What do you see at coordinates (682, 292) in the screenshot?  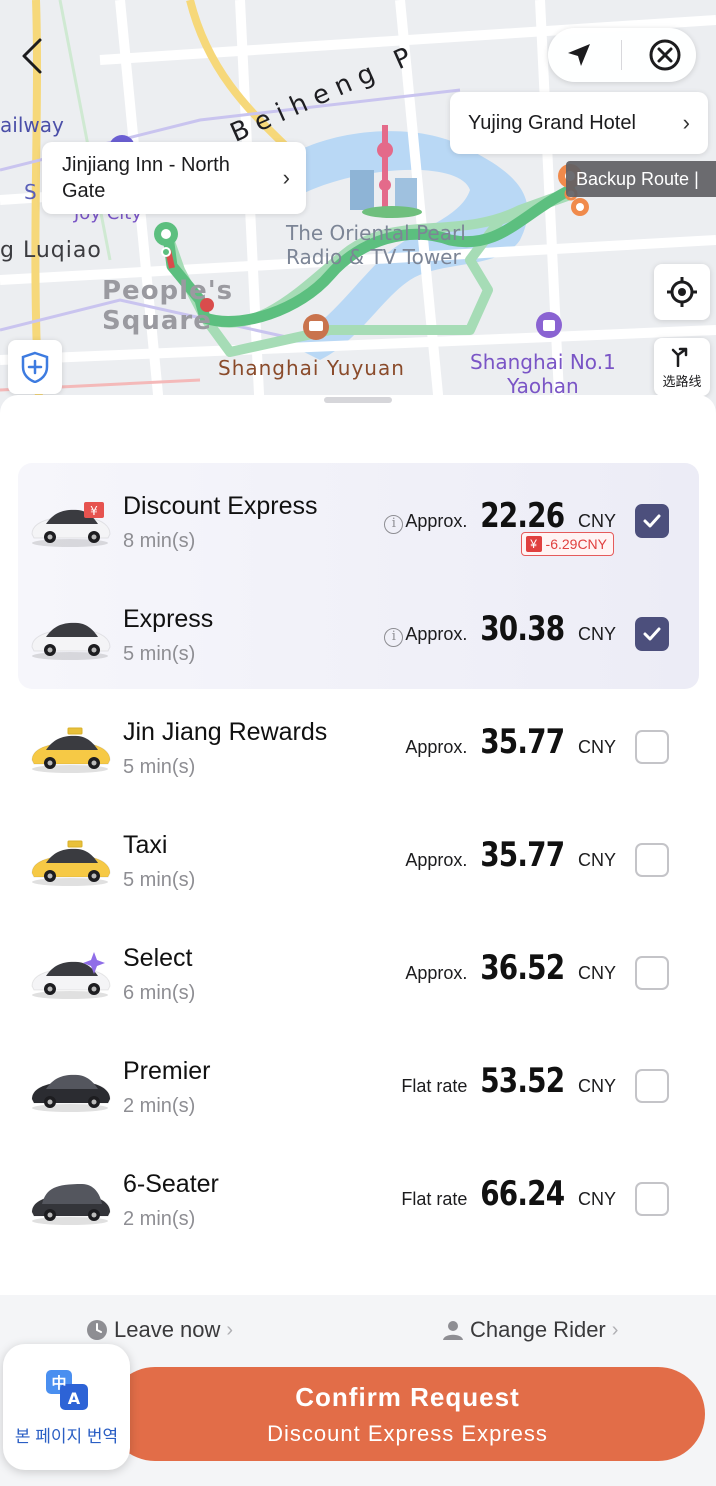 I see `locate-me-button` at bounding box center [682, 292].